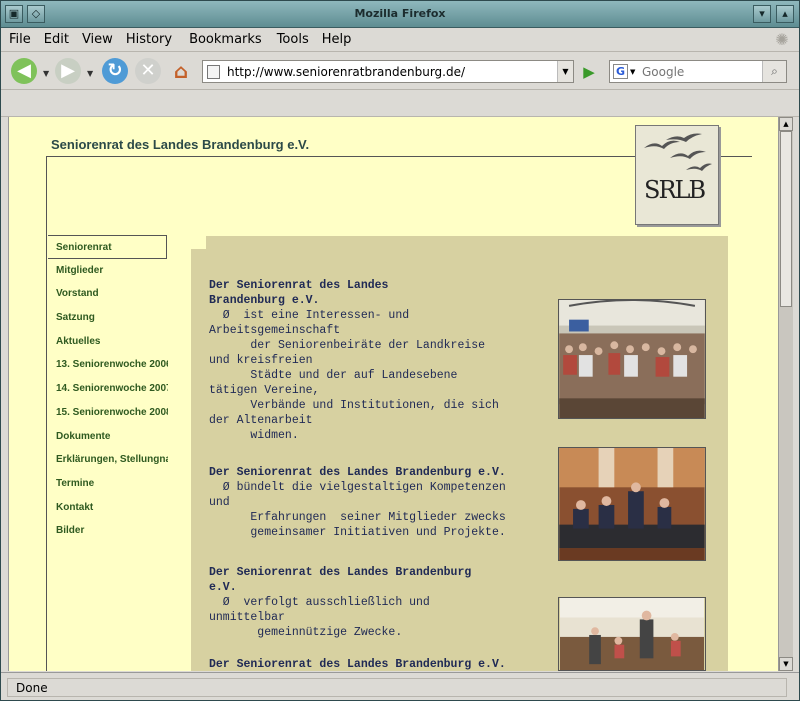 The width and height of the screenshot is (800, 701). What do you see at coordinates (701, 71) in the screenshot?
I see `search-input` at bounding box center [701, 71].